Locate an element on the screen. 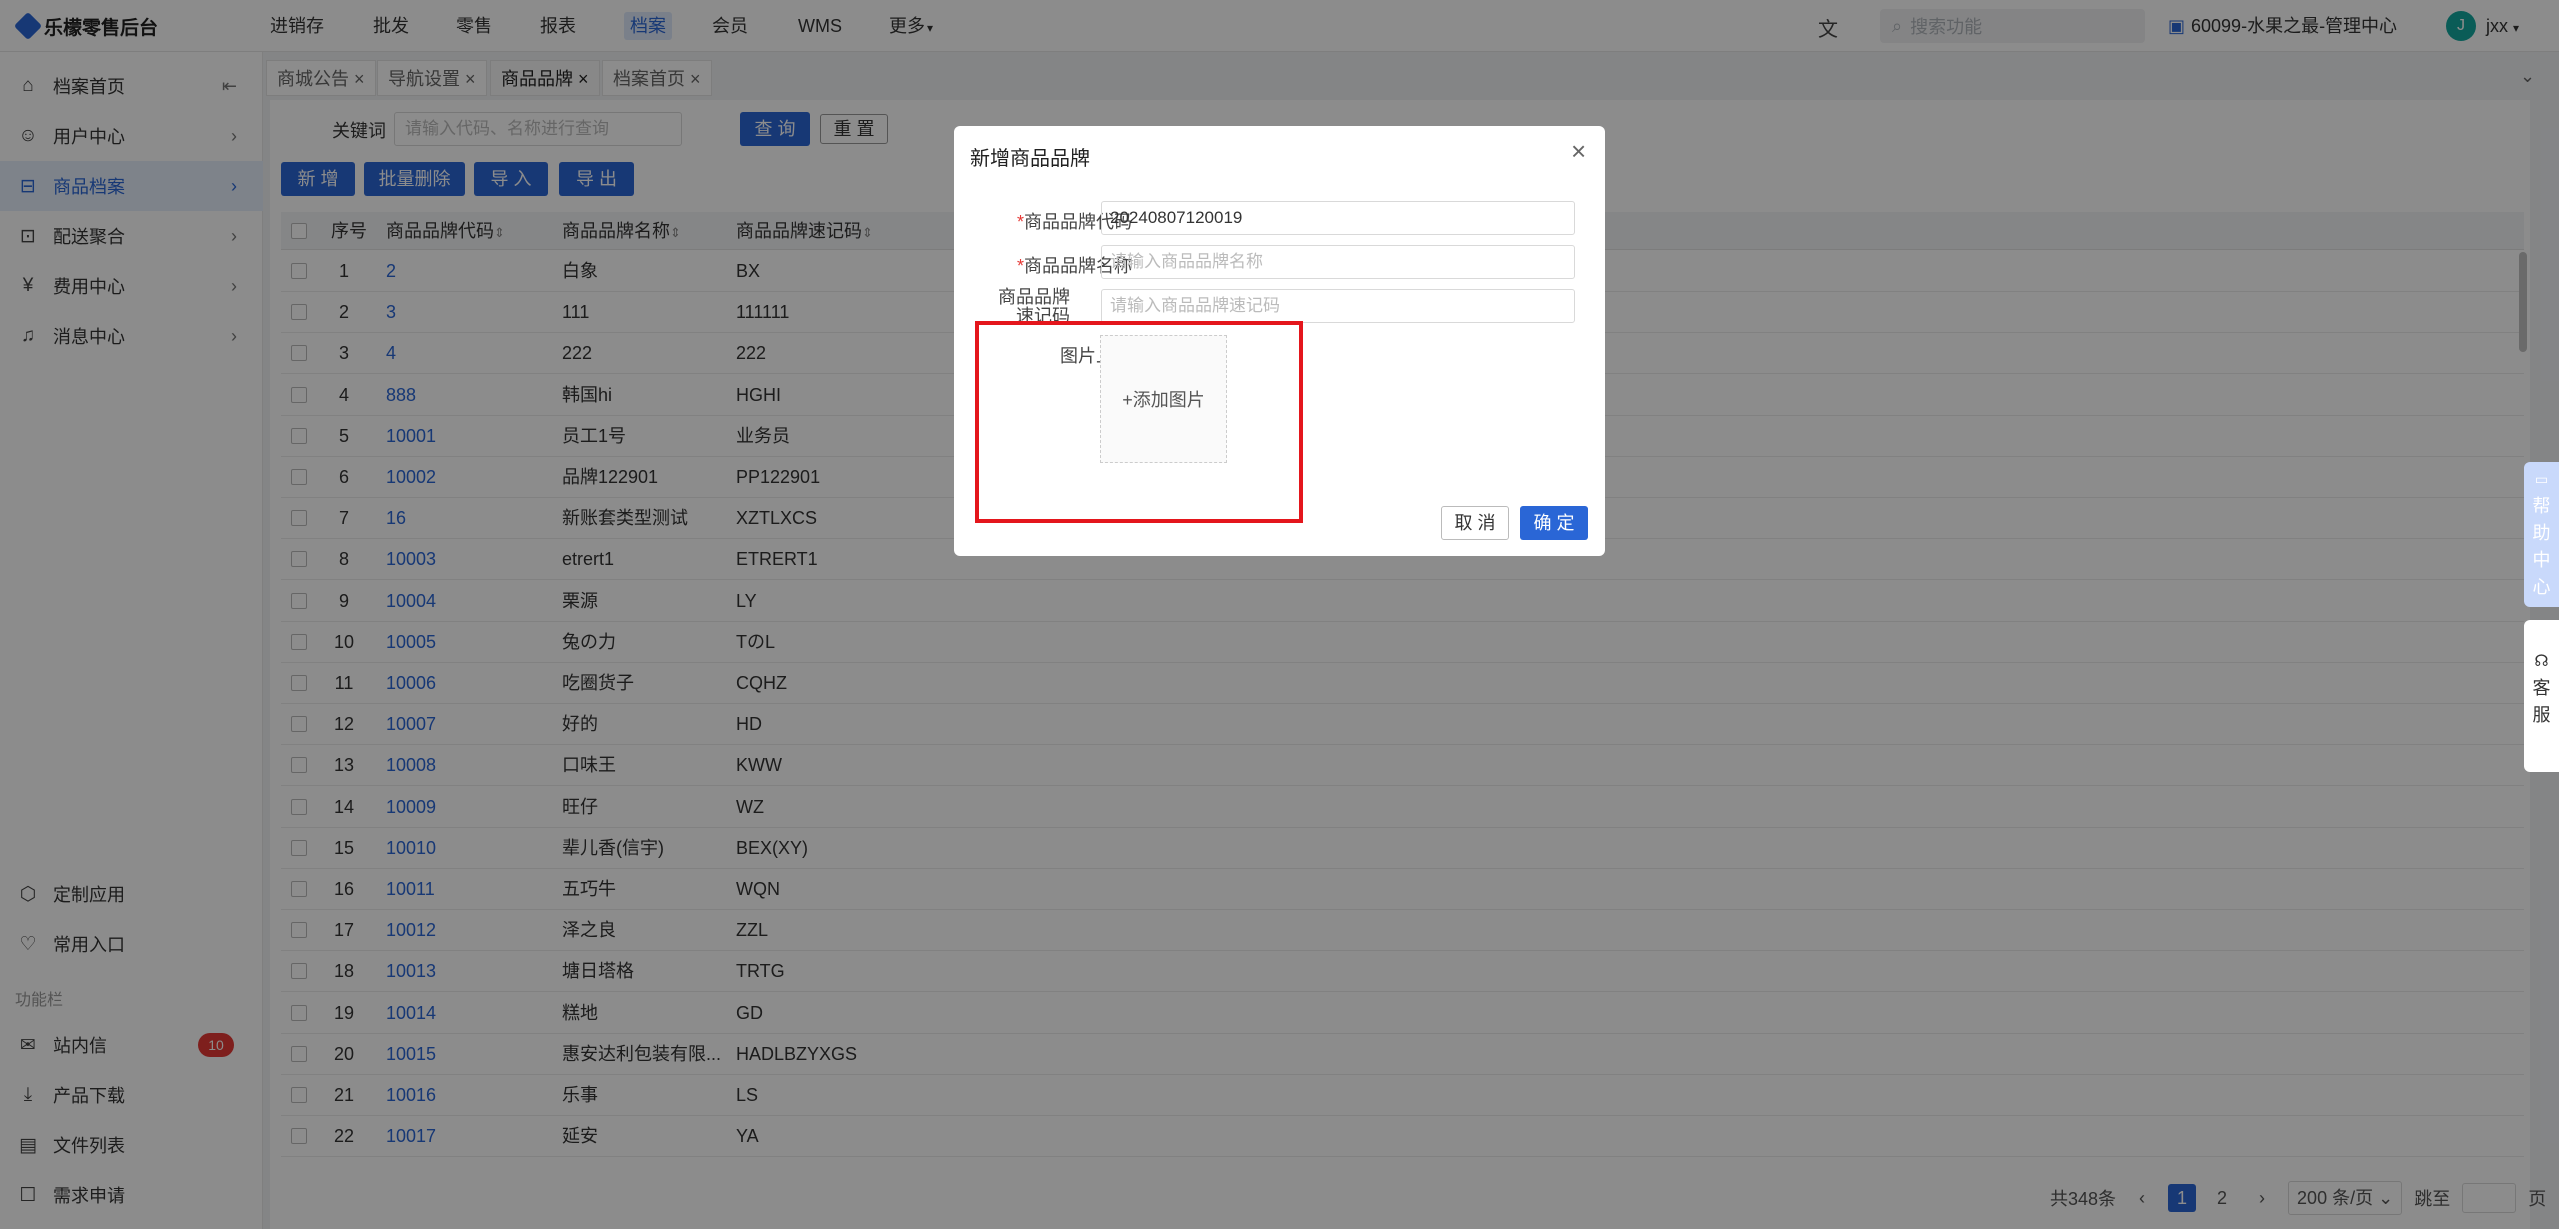 The width and height of the screenshot is (2559, 1229). service-char: 服 is located at coordinates (2541, 715).